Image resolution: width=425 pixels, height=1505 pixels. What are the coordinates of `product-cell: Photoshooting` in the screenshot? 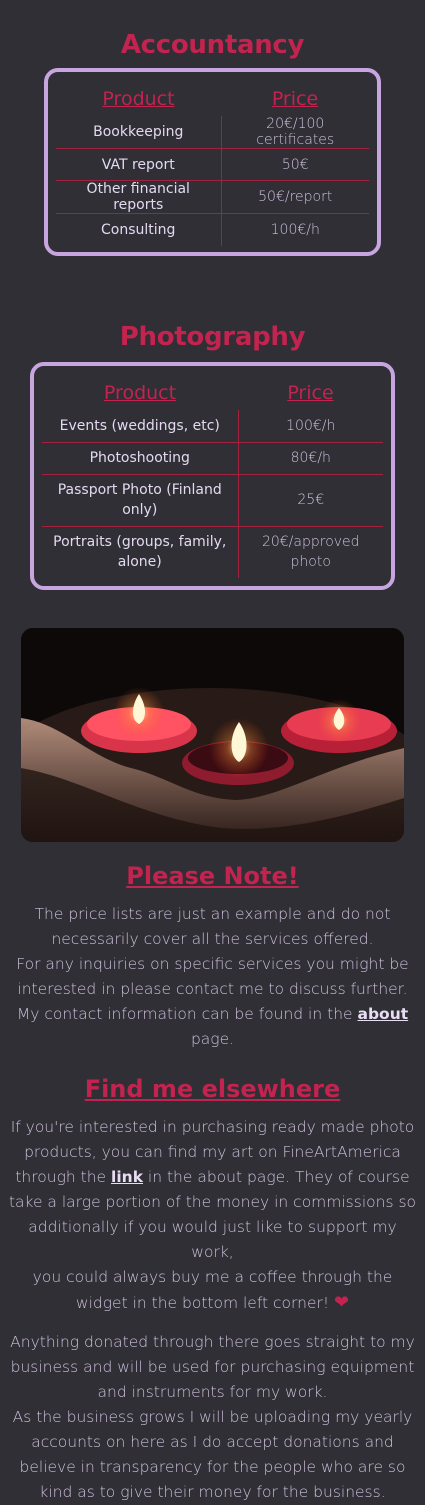 It's located at (140, 457).